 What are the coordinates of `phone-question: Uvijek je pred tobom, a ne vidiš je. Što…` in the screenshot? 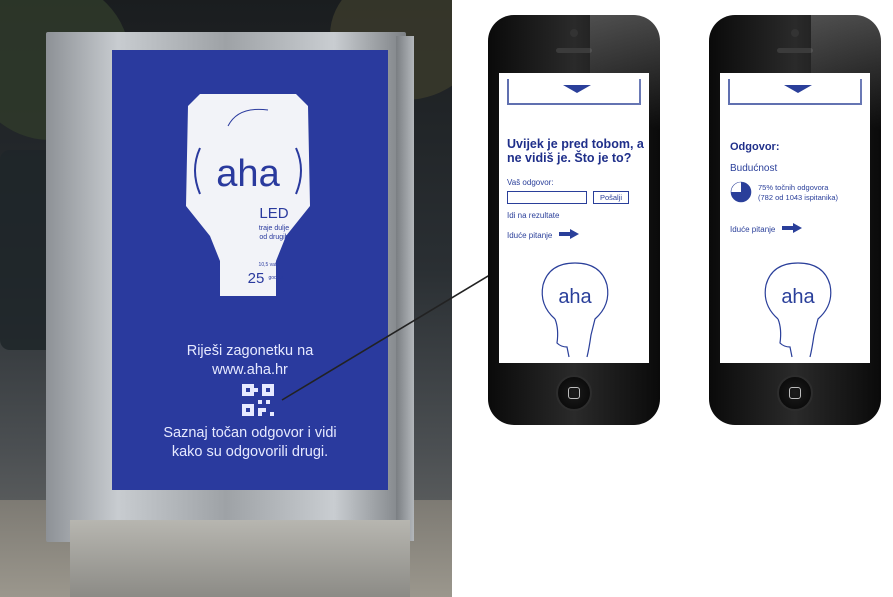 It's located at (574, 220).